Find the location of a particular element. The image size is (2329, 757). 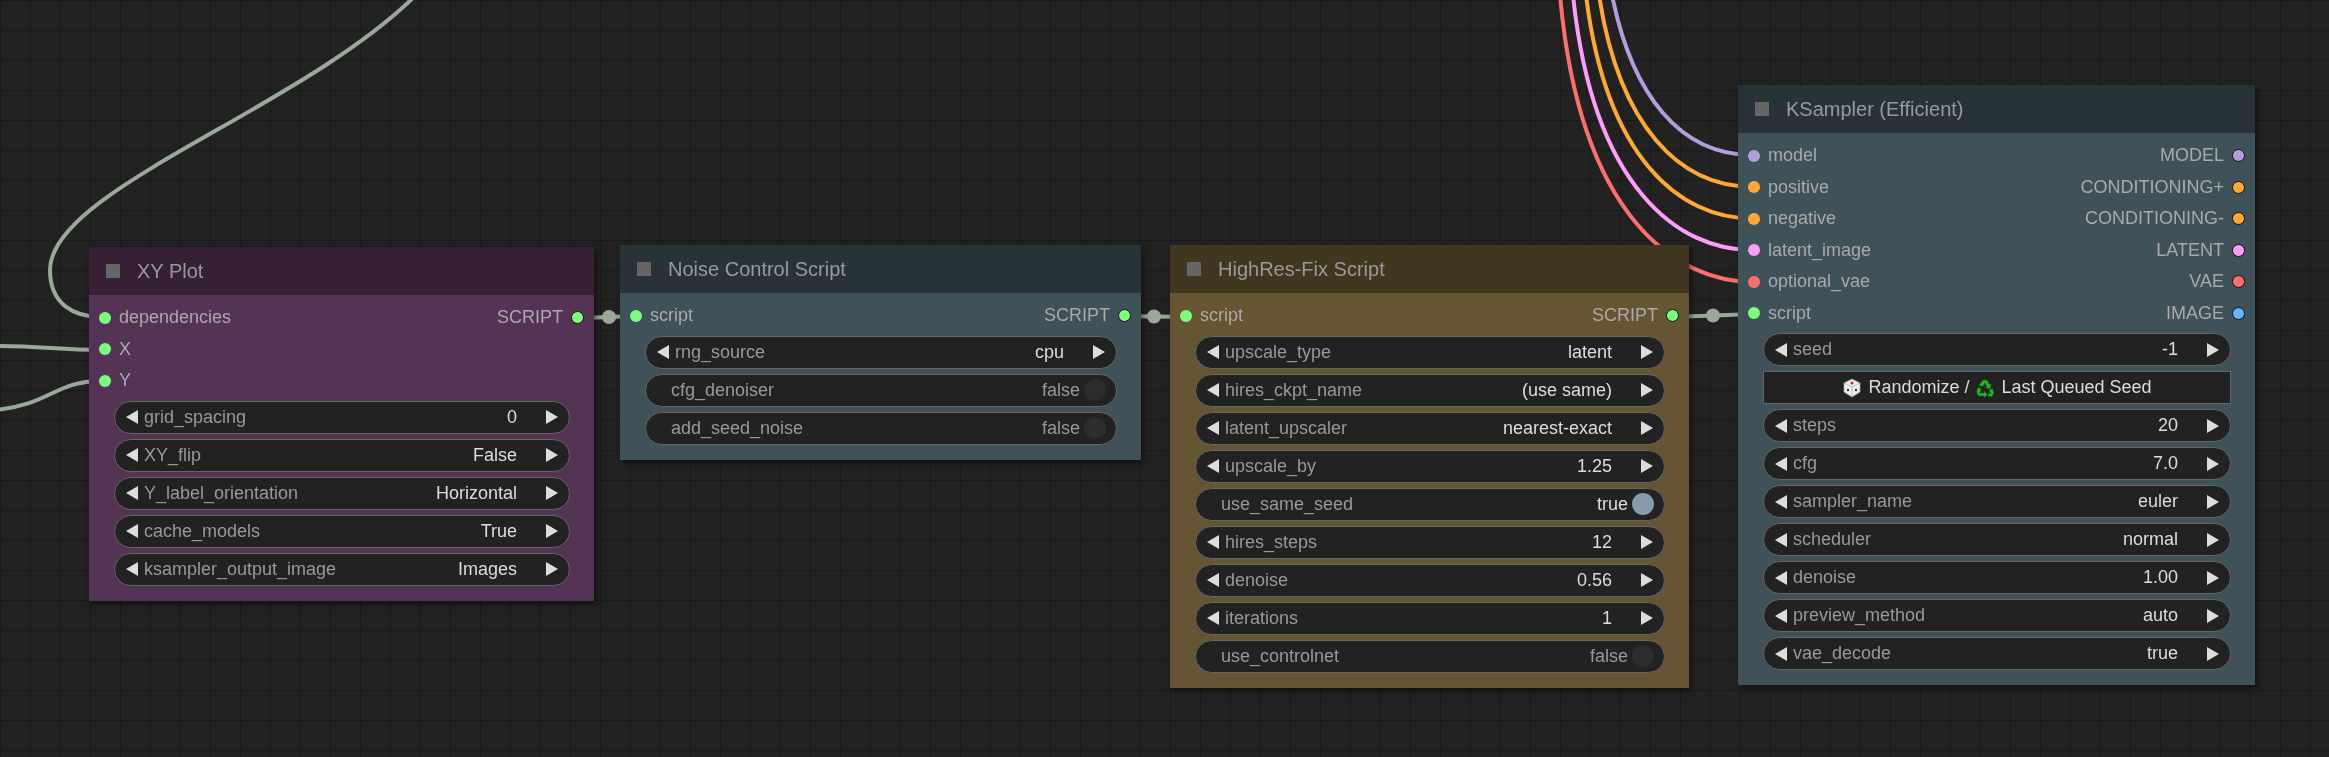

widget-value: false is located at coordinates (1060, 390).